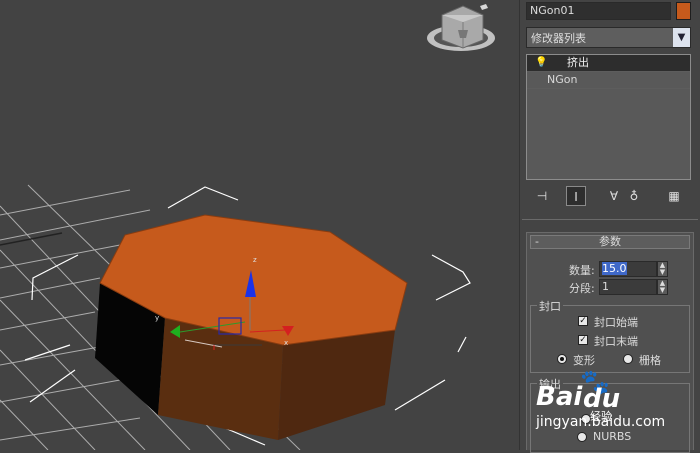  I want to click on viewcube-icon, so click(461, 27).